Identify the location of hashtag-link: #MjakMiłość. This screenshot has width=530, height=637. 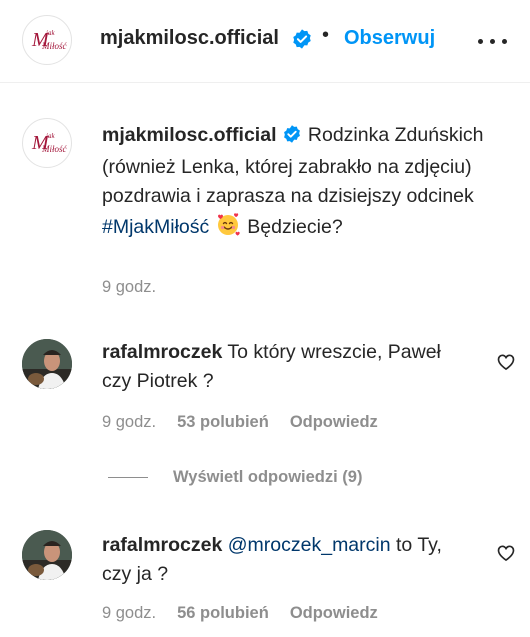
(155, 227).